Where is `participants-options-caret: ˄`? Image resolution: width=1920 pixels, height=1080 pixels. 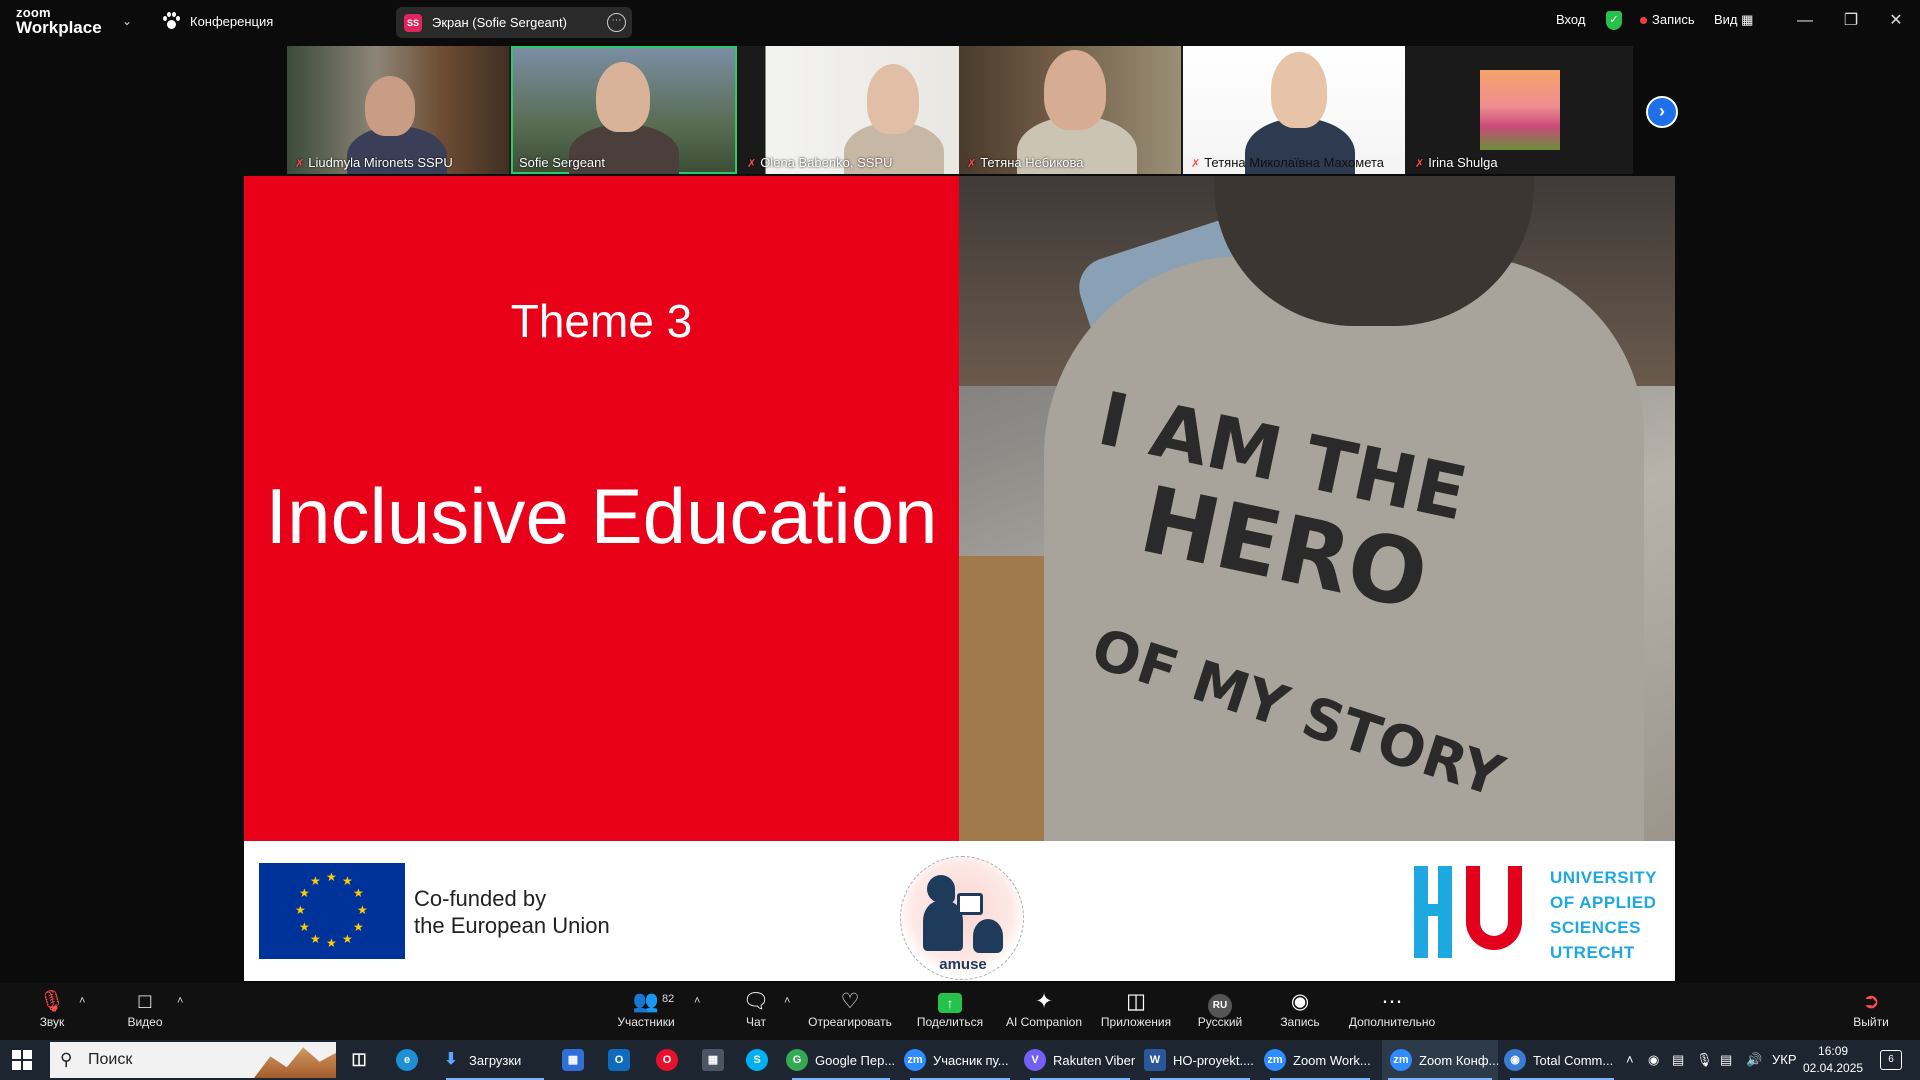 participants-options-caret: ˄ is located at coordinates (697, 1001).